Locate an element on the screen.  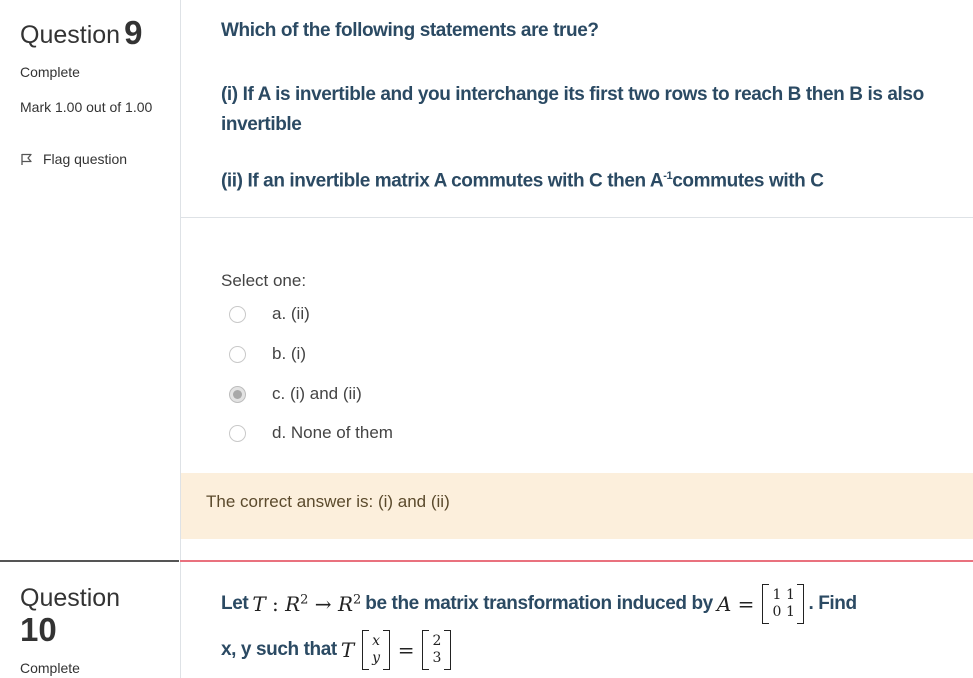
matrix-left-bracket is located at coordinates (766, 604).